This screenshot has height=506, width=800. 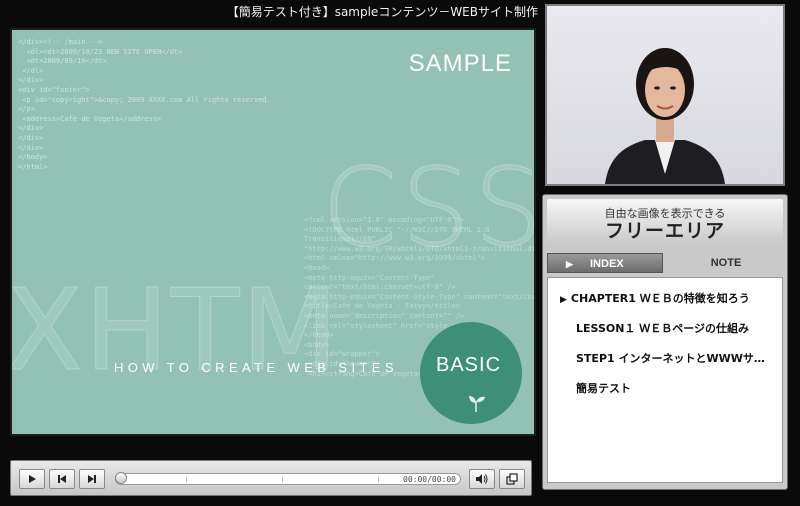 I want to click on tab-index: ▶ INDEX, so click(x=605, y=263).